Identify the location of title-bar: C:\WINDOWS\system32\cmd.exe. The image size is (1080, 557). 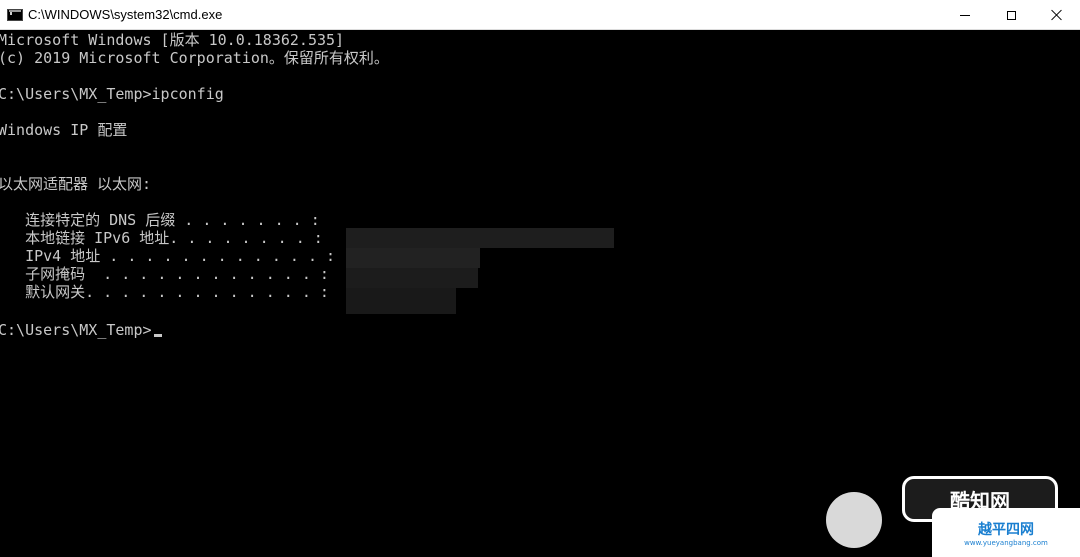
(540, 15).